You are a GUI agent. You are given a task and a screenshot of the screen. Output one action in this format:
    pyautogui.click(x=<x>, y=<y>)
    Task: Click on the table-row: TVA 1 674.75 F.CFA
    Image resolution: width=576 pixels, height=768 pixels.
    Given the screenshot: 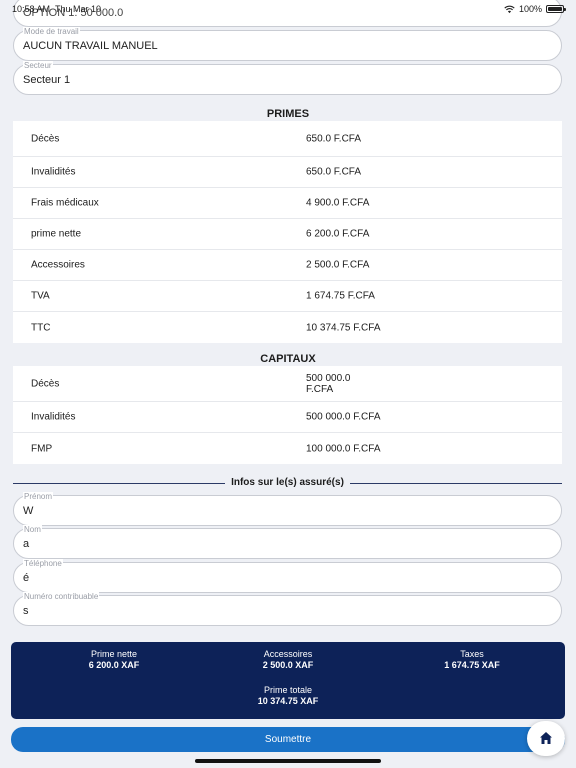 What is the action you would take?
    pyautogui.click(x=287, y=296)
    